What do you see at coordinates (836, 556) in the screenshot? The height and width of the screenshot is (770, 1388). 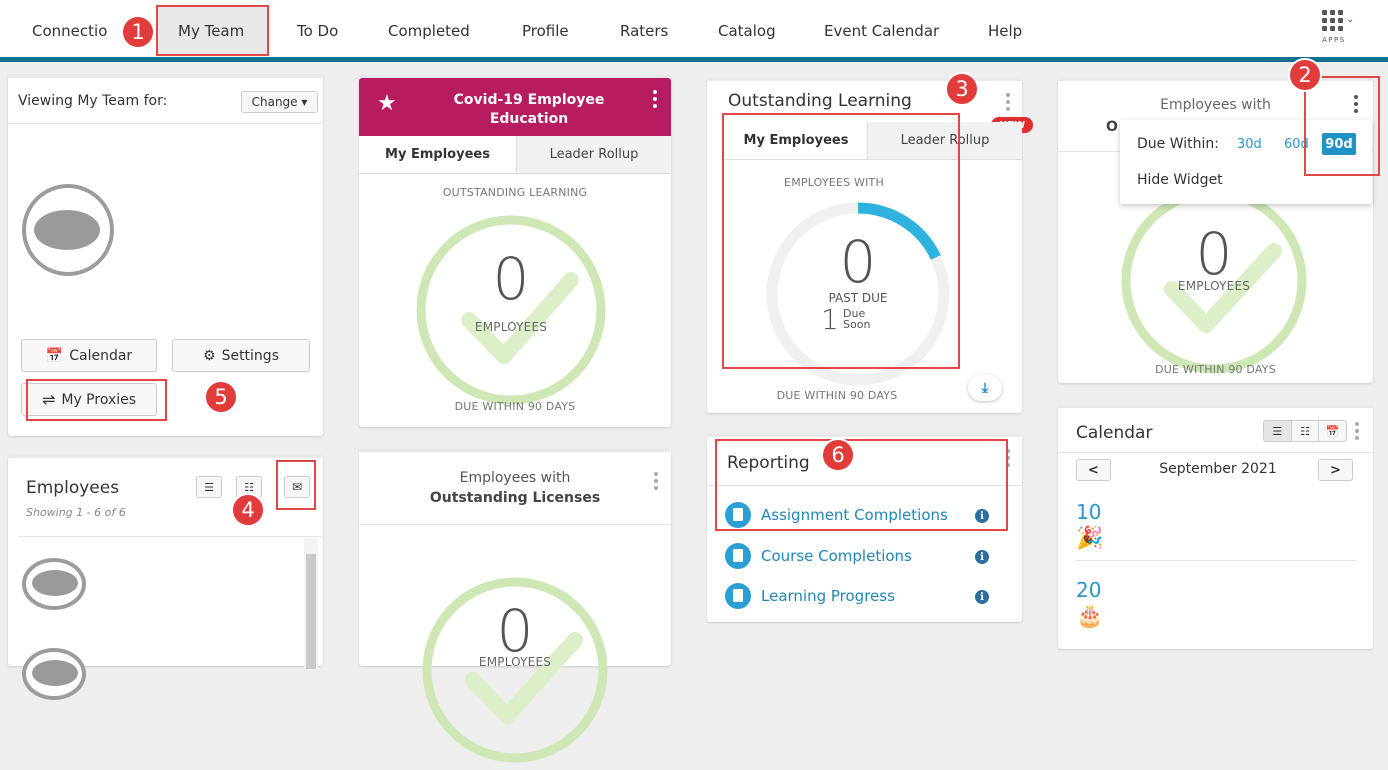 I see `report-link: Course Completions` at bounding box center [836, 556].